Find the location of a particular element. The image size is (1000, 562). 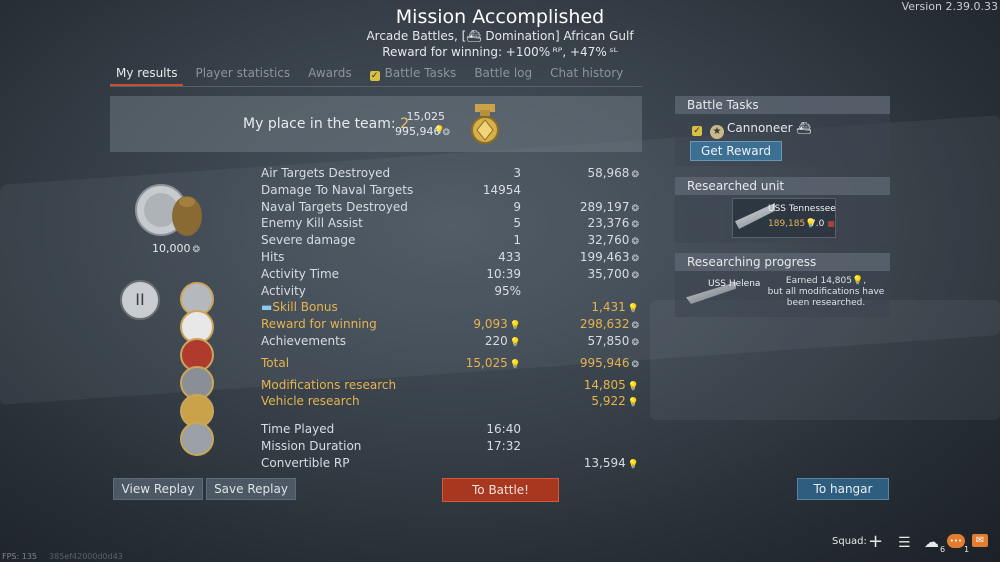

unit-br: 7.0 ▦ is located at coordinates (822, 224).